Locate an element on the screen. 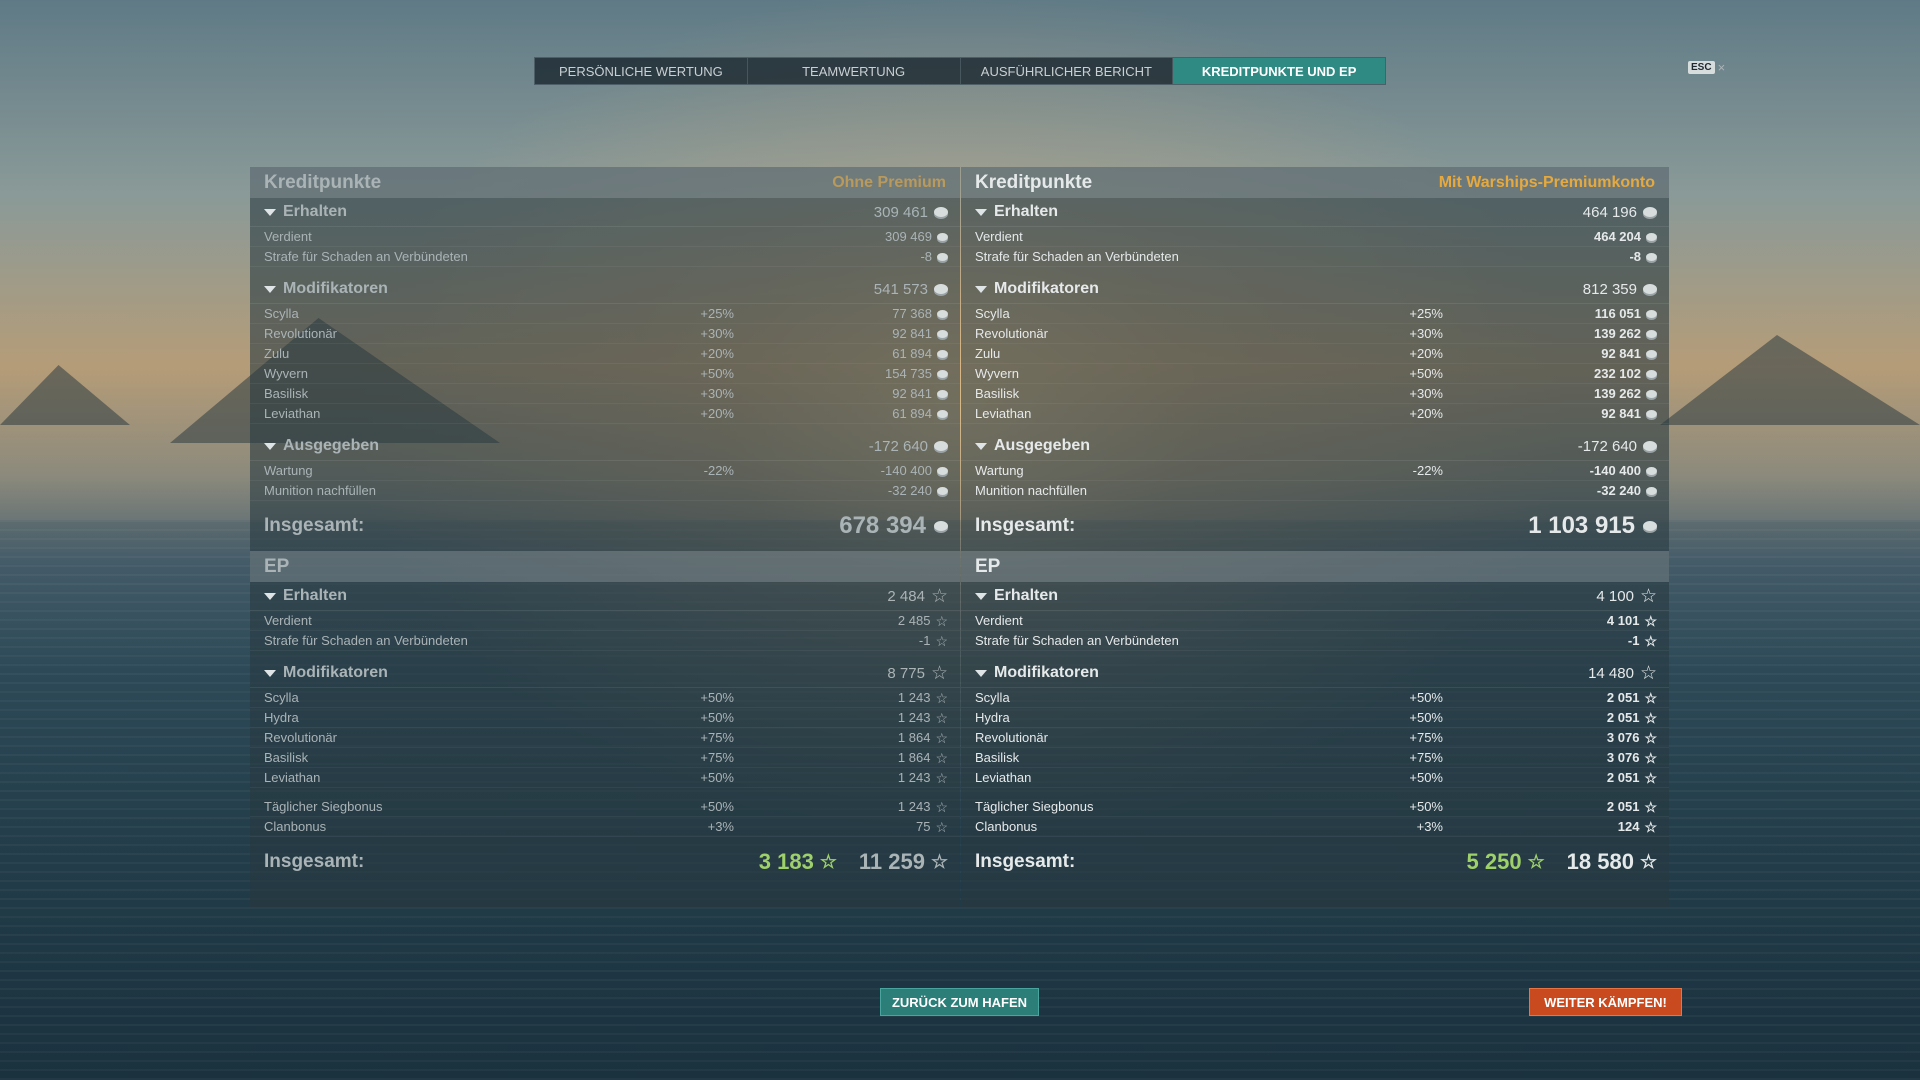  group-header-modifiers: Modifikatoren 8 775 ☆ is located at coordinates (605, 673).